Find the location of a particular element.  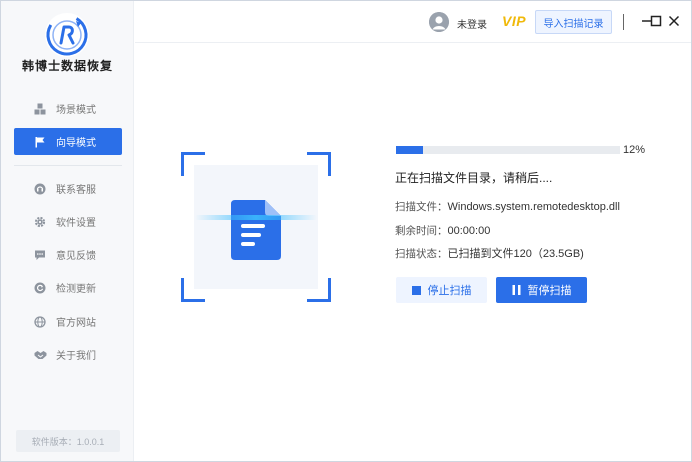

pause-scan-button: 暂停扫描 is located at coordinates (541, 290).